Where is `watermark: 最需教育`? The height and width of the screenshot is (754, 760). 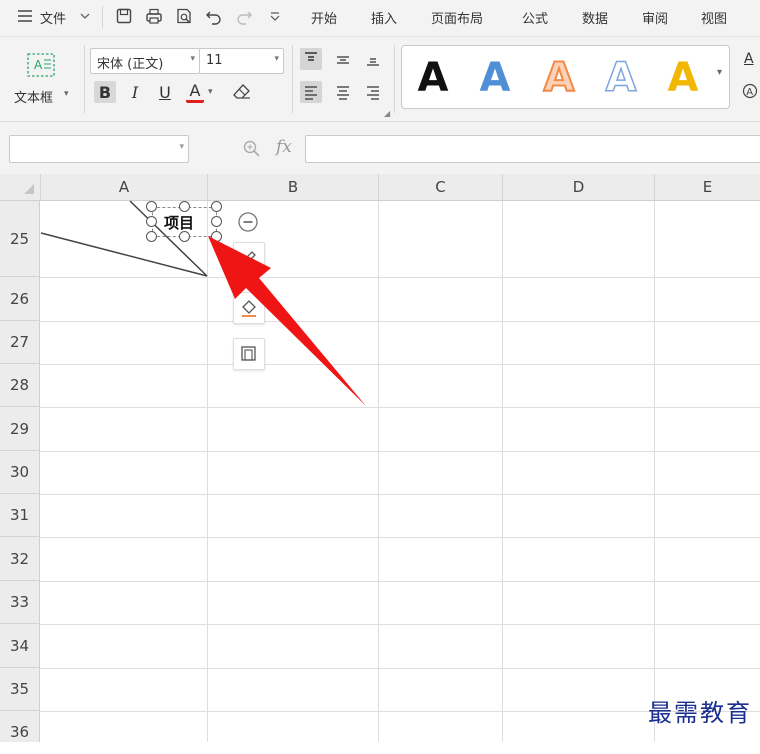
watermark: 最需教育 is located at coordinates (700, 713).